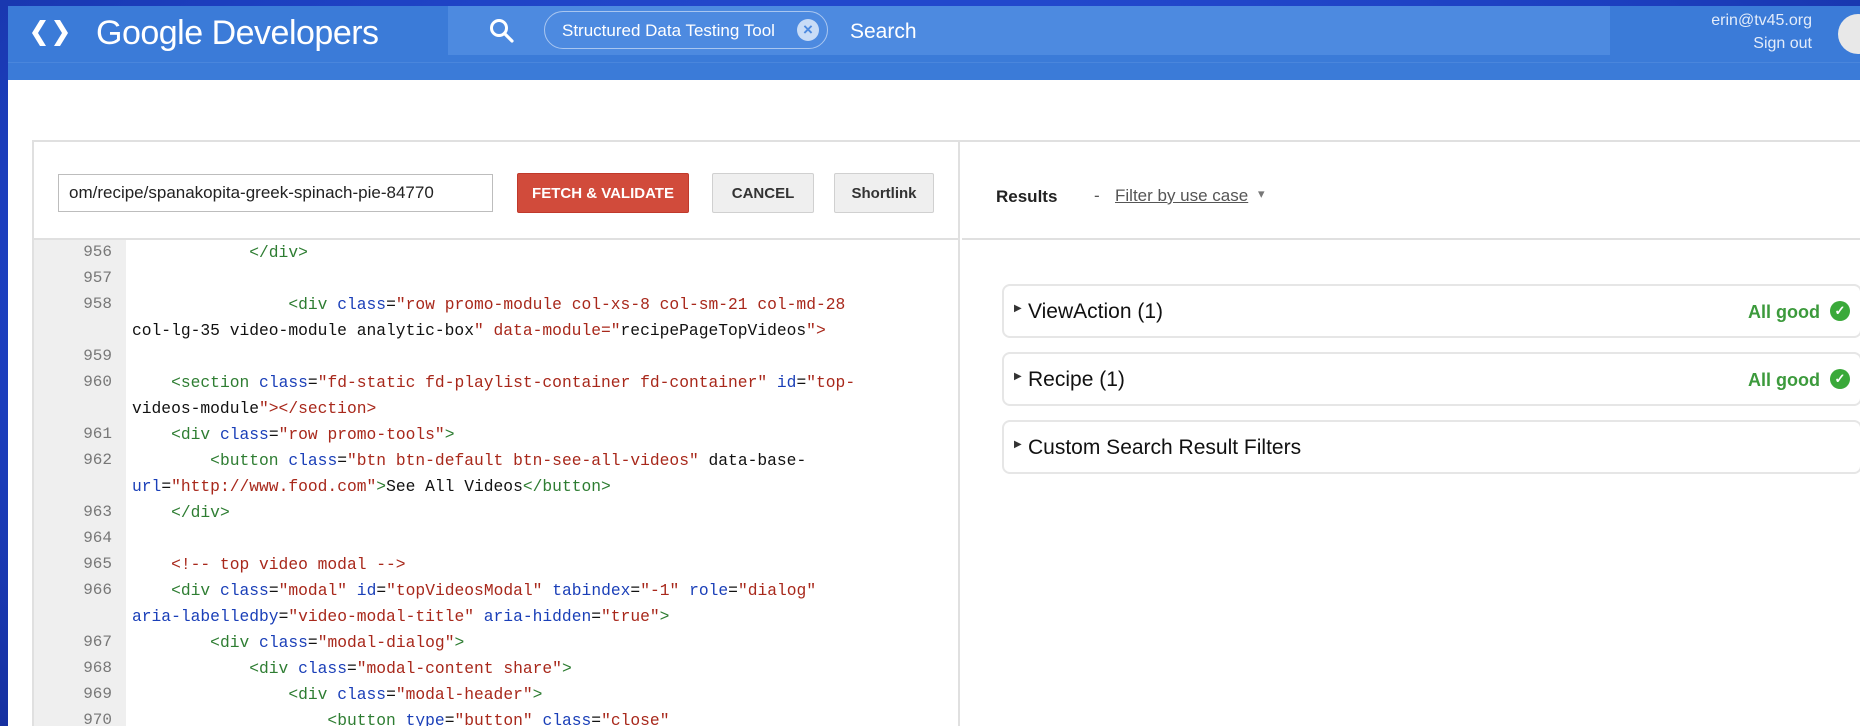  Describe the element at coordinates (275, 193) in the screenshot. I see `url-input` at that location.